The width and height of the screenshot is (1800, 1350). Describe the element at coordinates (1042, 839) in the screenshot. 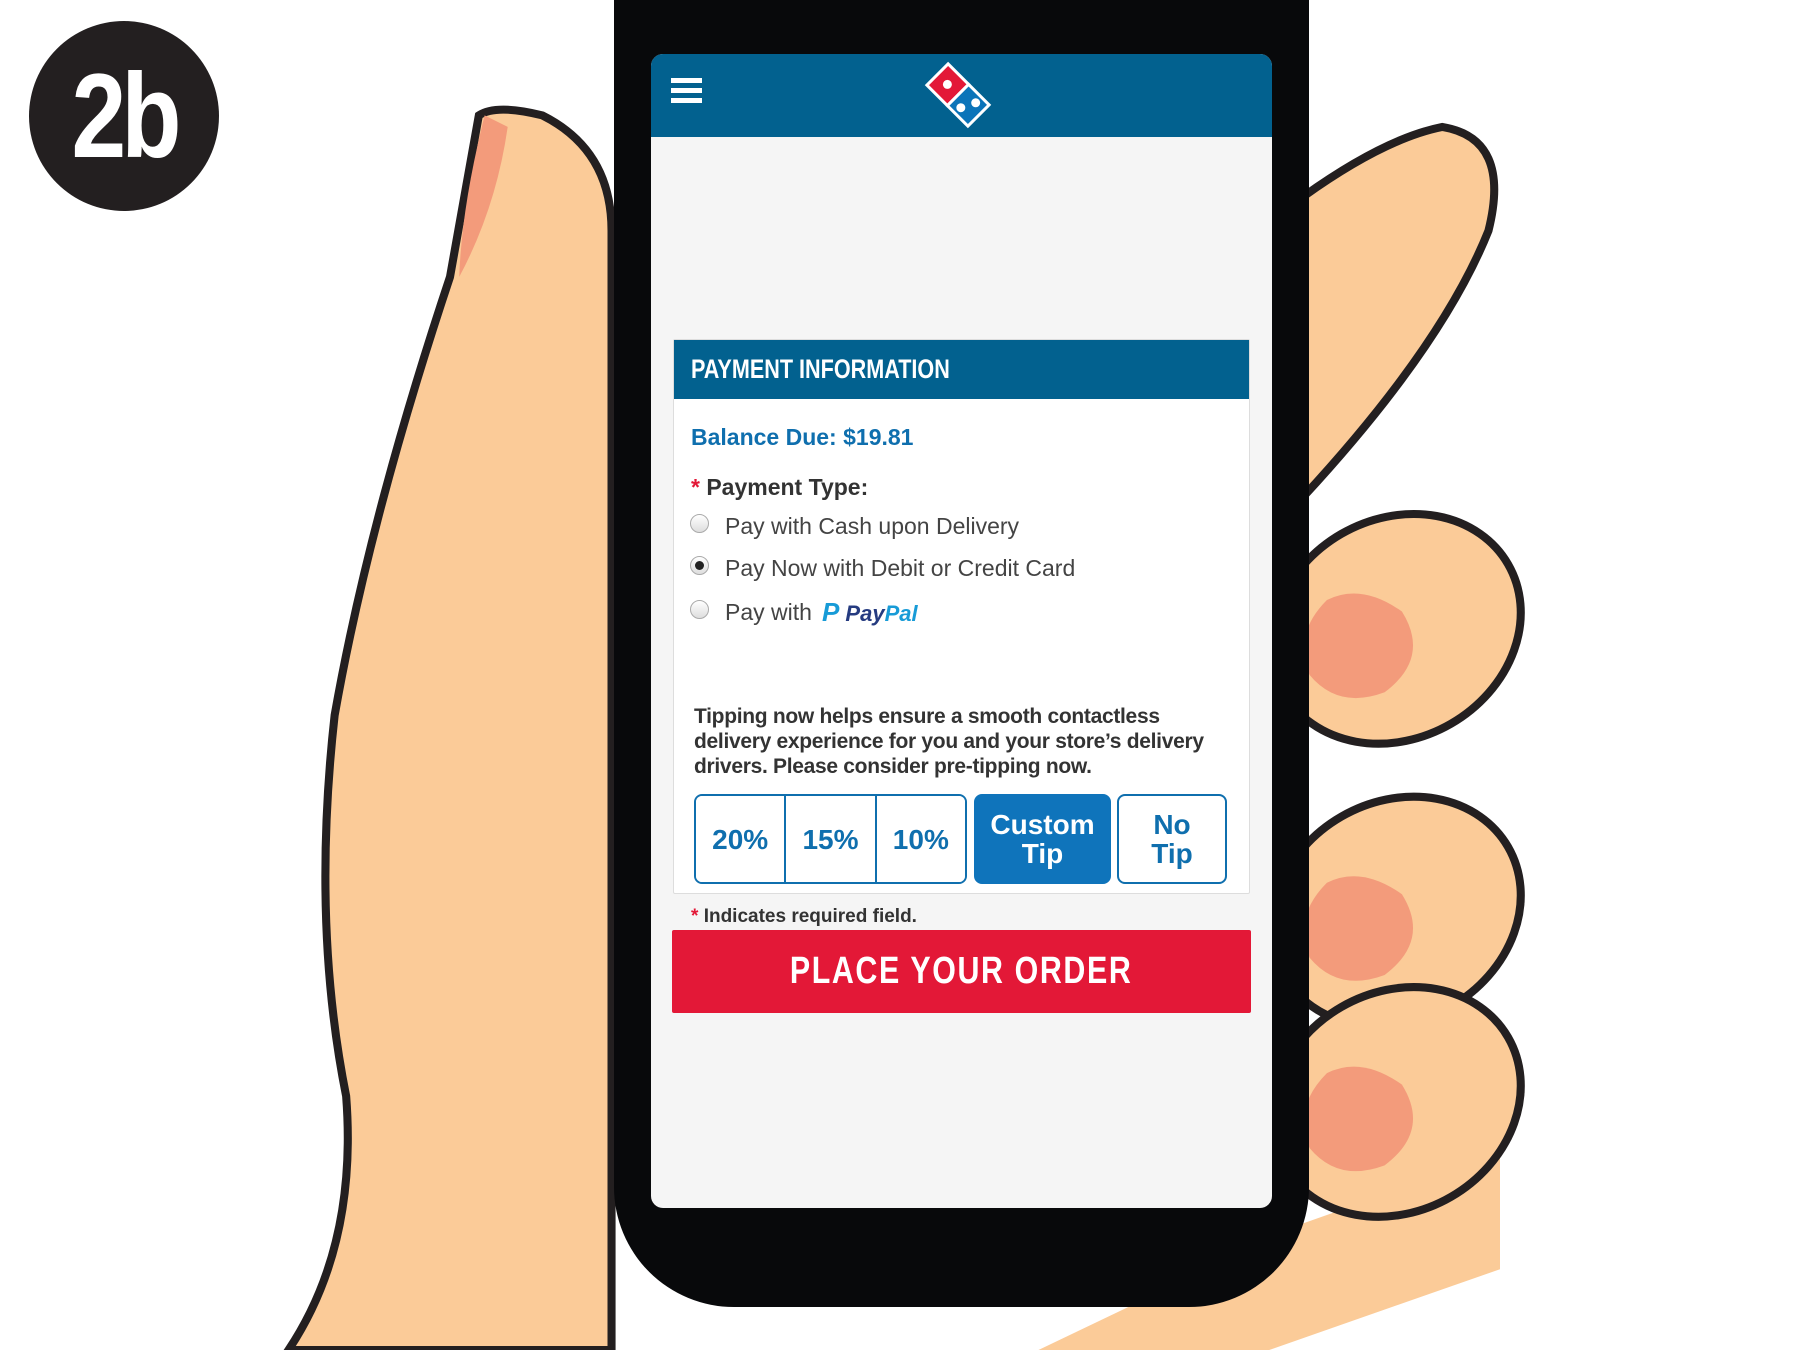

I see `custom-tip-button: Custom Tip` at that location.